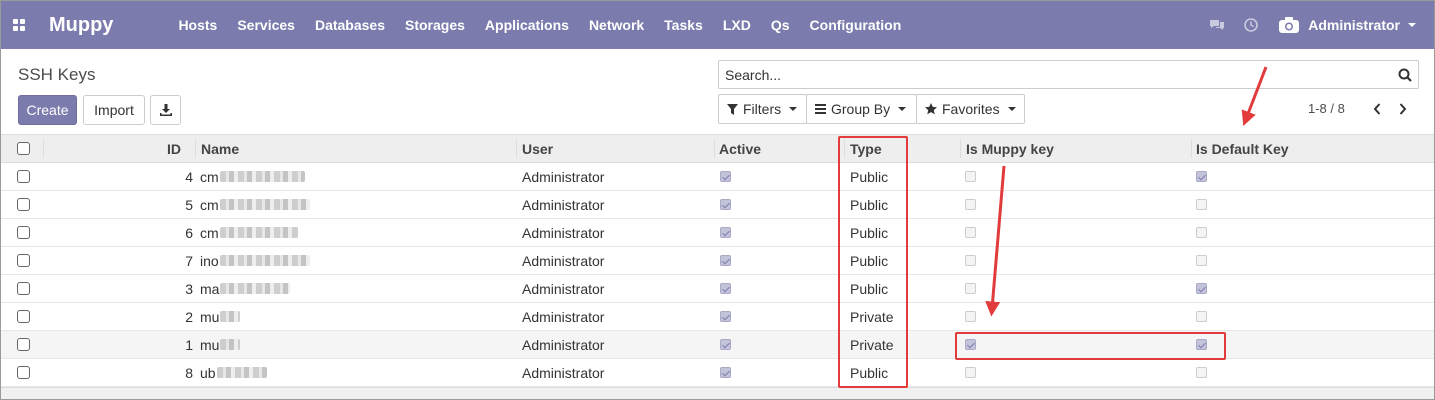 The image size is (1435, 400). Describe the element at coordinates (1377, 109) in the screenshot. I see `pager-previous-button` at that location.